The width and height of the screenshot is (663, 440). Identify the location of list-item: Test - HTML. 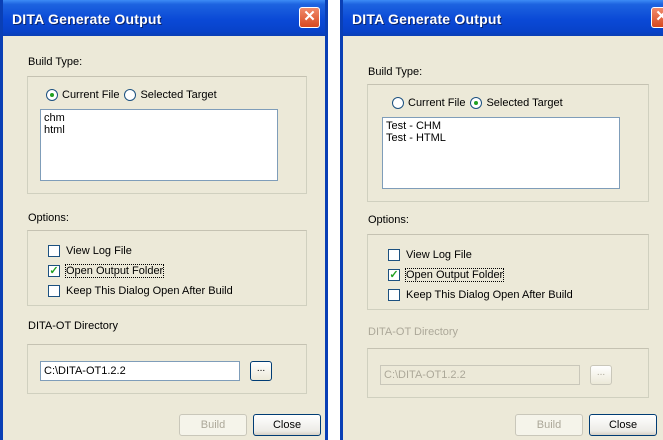
(501, 138).